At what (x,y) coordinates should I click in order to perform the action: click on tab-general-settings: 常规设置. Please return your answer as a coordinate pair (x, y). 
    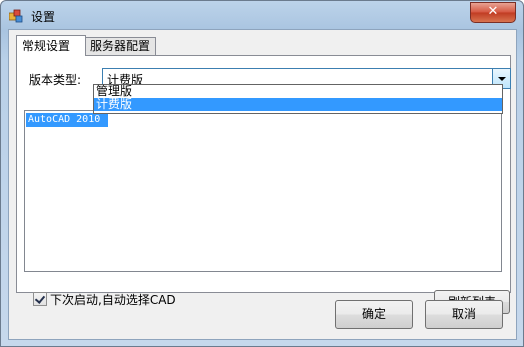
    Looking at the image, I should click on (51, 45).